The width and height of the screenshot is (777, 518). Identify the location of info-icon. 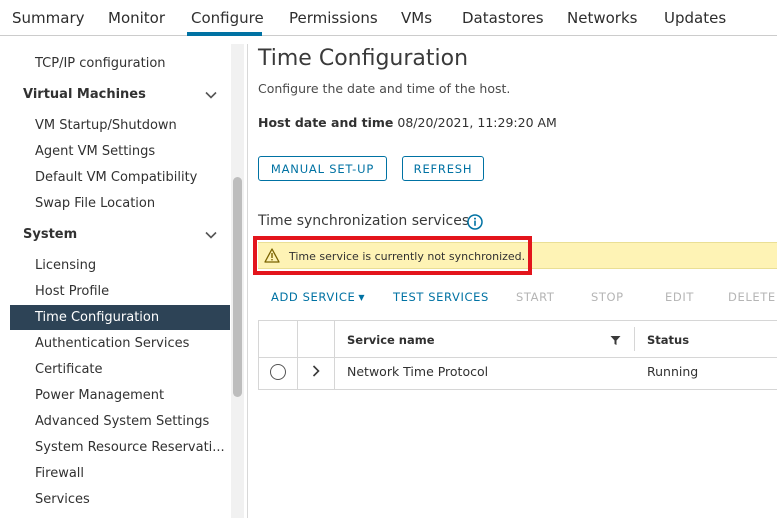
(475, 222).